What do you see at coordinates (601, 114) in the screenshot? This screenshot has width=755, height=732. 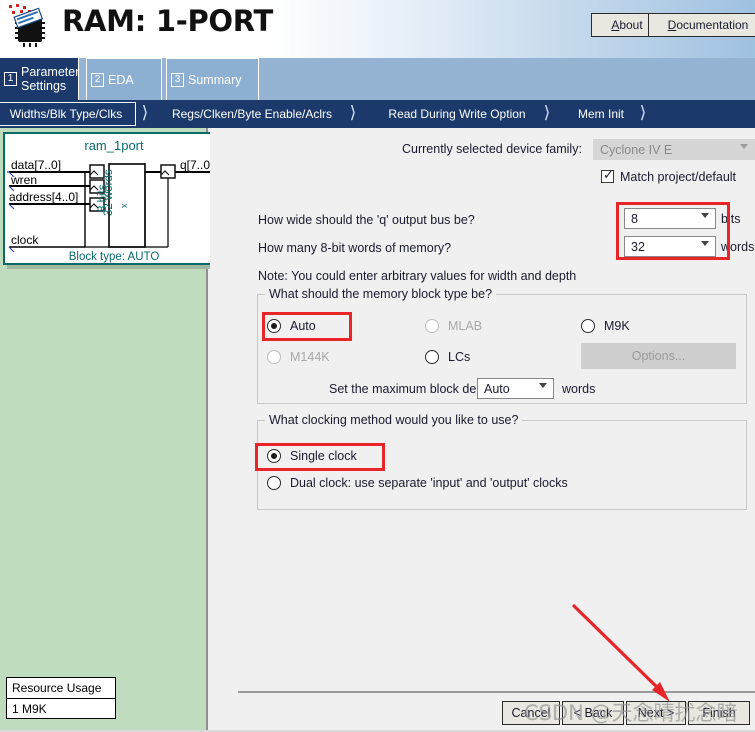 I see `breadcrumb-mem-init: Mem Init` at bounding box center [601, 114].